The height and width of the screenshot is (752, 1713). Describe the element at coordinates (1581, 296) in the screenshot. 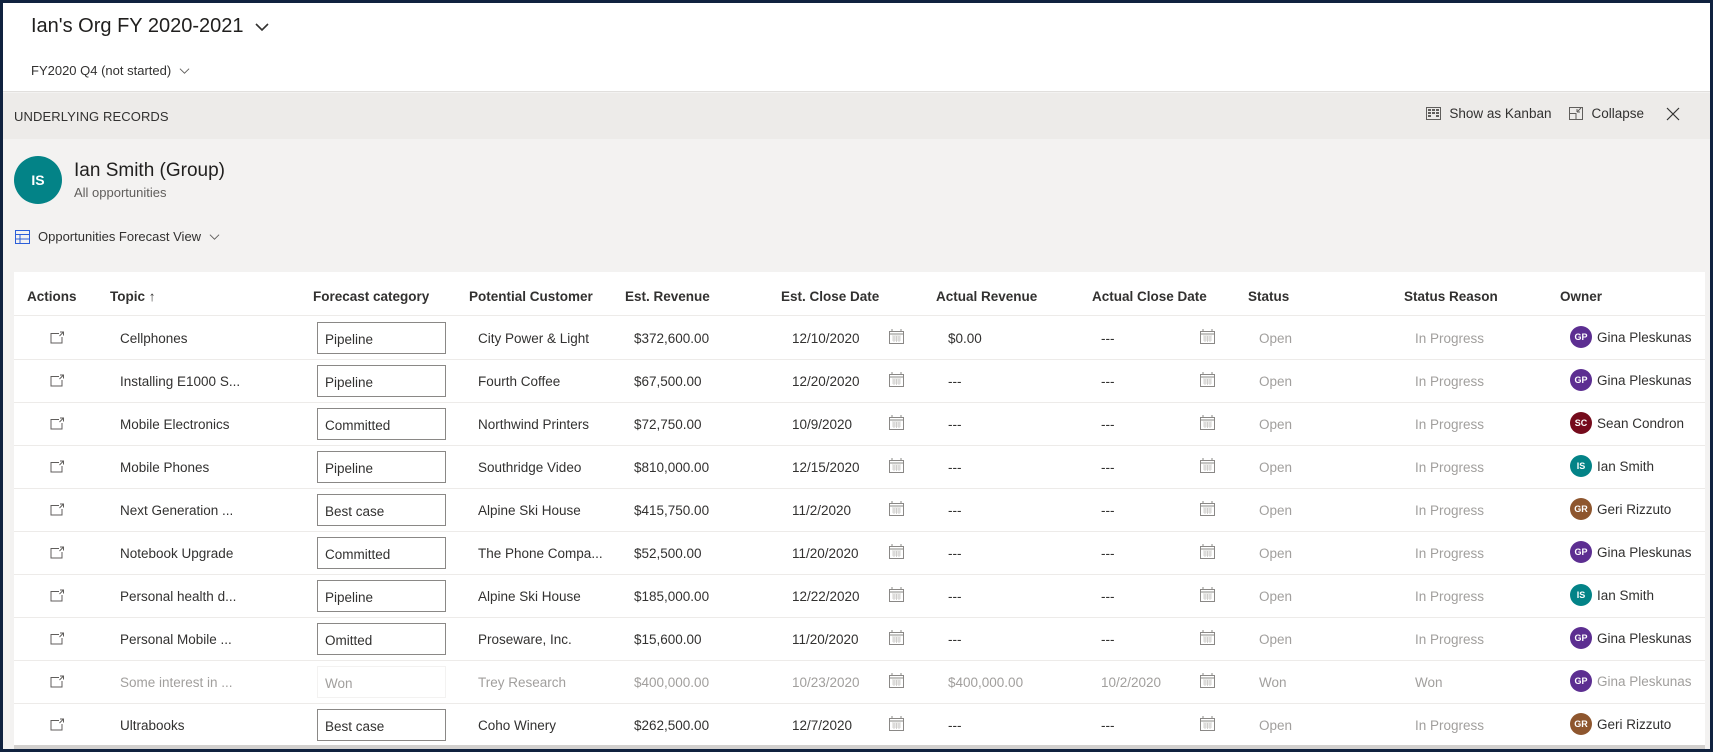

I see `column-header-owner: Owner` at that location.